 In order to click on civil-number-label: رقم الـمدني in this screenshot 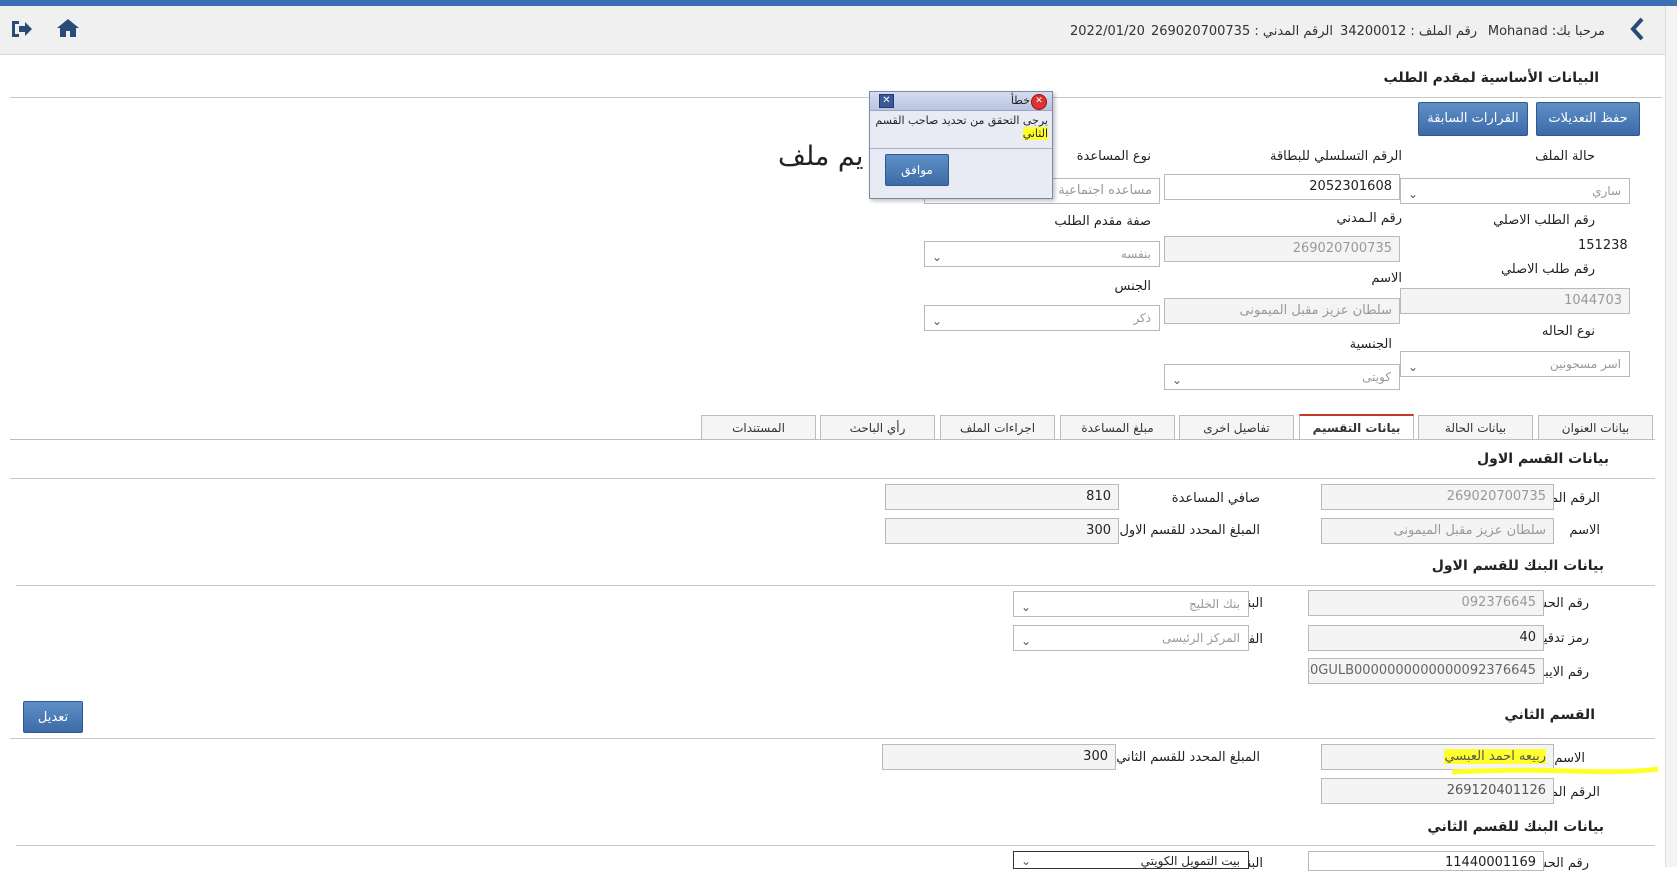, I will do `click(1369, 218)`.